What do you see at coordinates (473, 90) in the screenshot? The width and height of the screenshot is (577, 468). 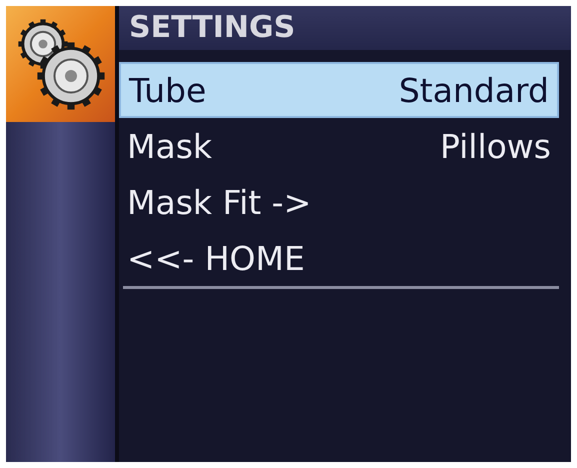 I see `item-value: Standard` at bounding box center [473, 90].